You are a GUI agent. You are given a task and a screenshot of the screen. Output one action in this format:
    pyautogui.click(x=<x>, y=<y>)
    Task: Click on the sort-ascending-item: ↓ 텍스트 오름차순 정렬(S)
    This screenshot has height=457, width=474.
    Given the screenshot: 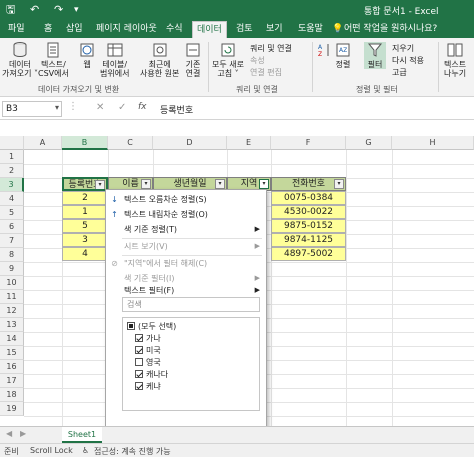 What is the action you would take?
    pyautogui.click(x=186, y=199)
    